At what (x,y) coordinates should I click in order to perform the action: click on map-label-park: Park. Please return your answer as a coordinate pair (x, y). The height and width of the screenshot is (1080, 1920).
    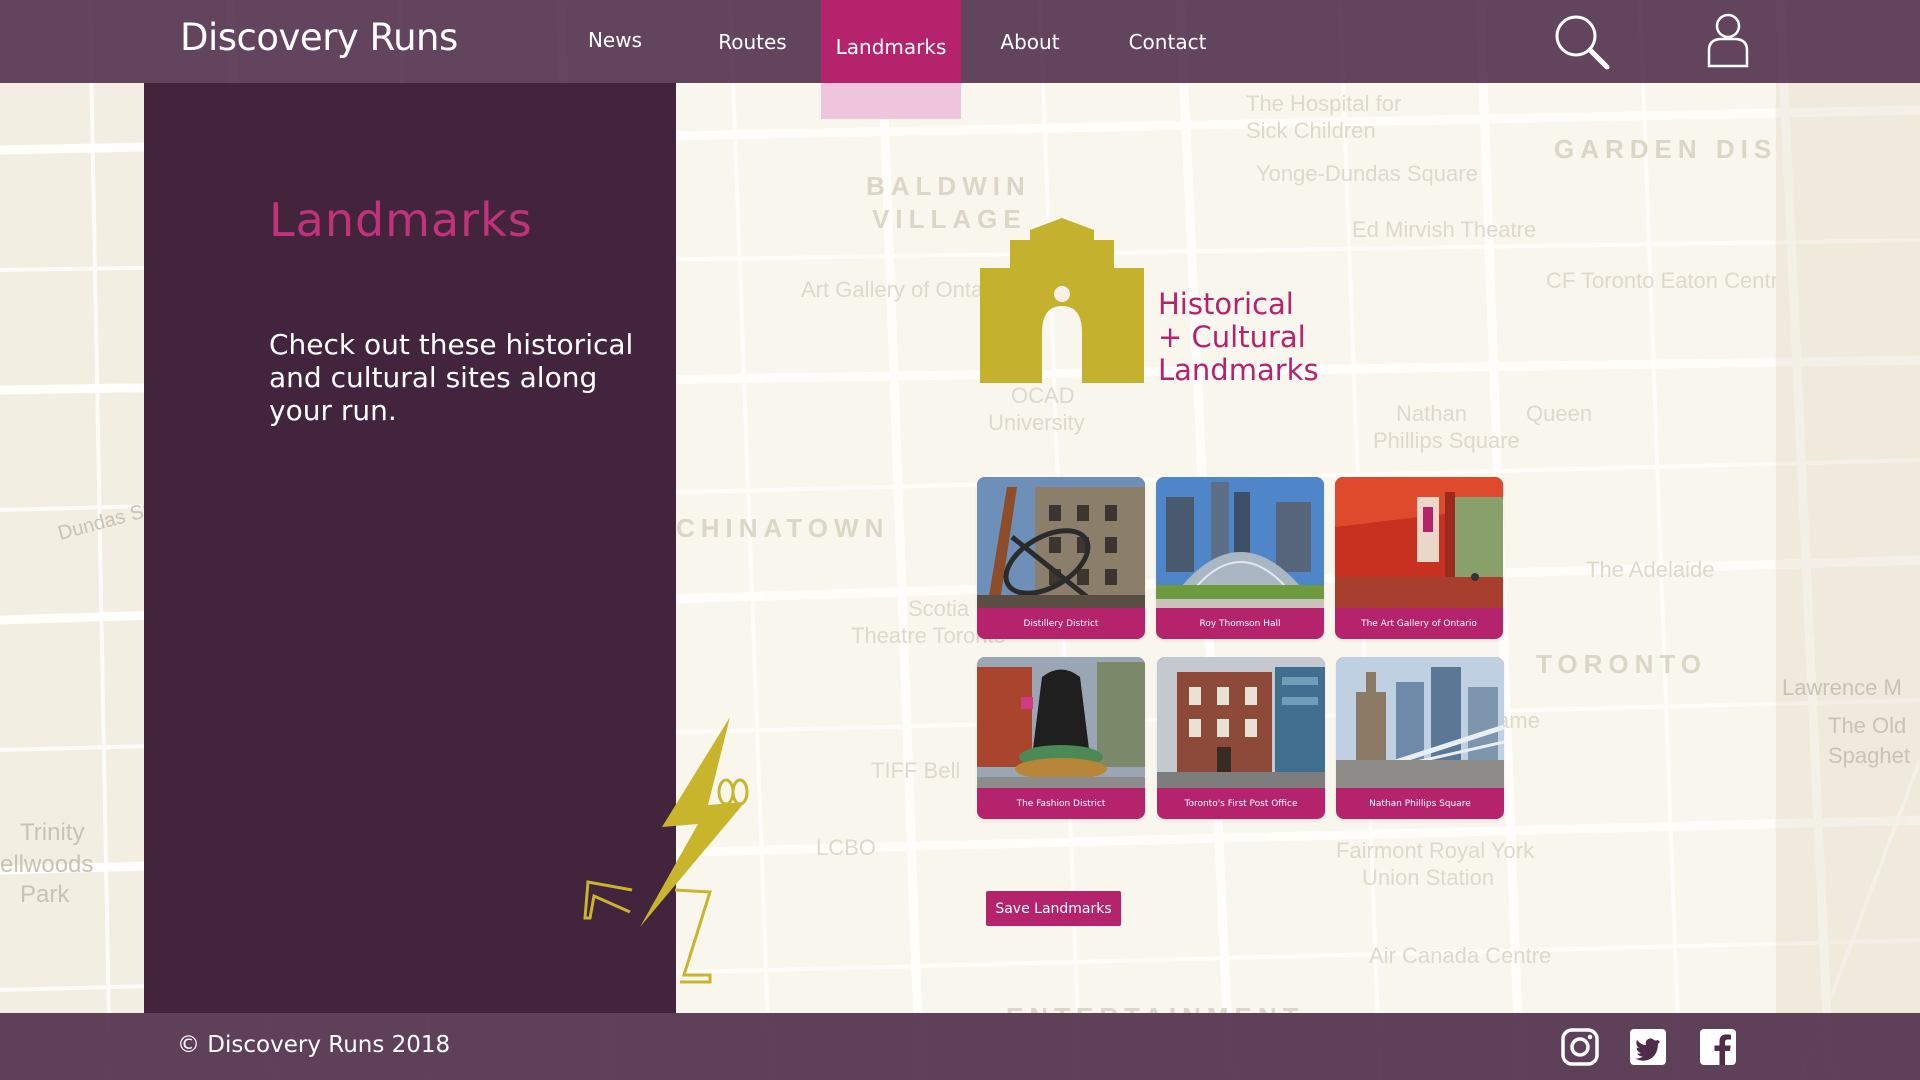
    Looking at the image, I should click on (45, 894).